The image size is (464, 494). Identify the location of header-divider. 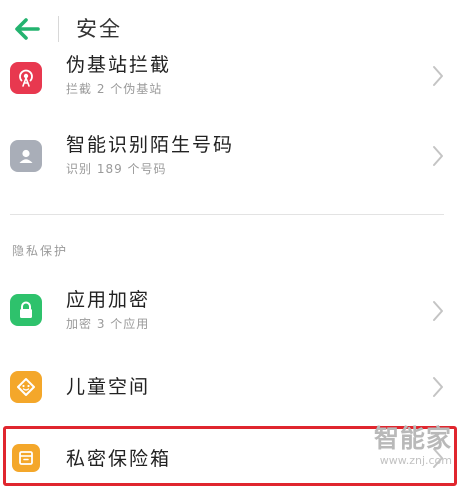
(58, 29).